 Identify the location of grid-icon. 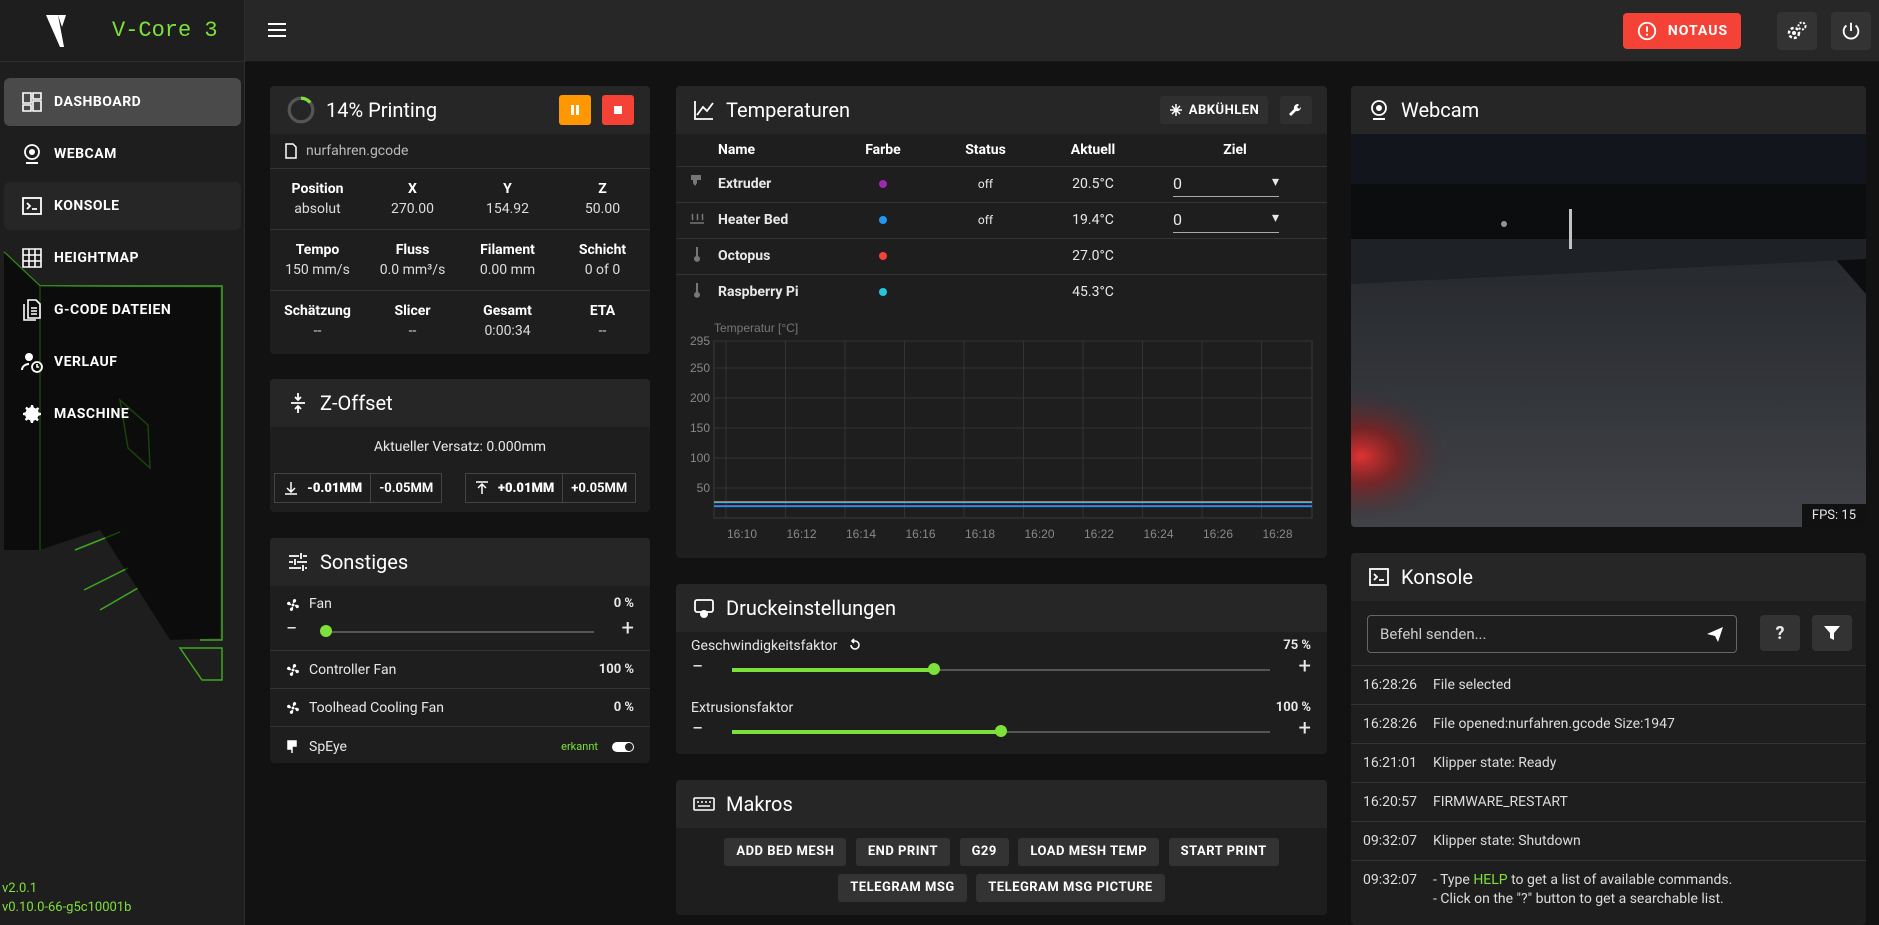
(32, 258).